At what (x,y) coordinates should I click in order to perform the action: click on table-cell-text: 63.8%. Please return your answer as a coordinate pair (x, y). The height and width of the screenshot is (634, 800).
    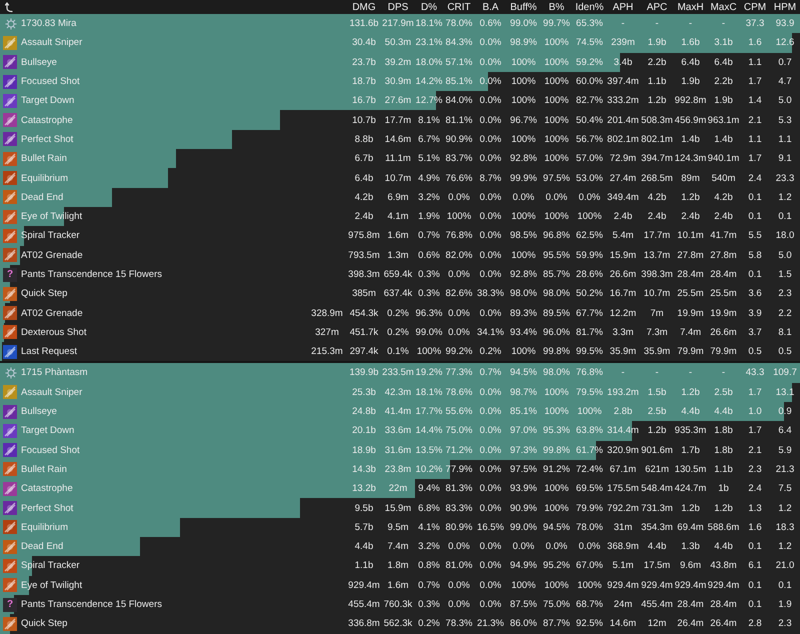
    Looking at the image, I should click on (589, 430).